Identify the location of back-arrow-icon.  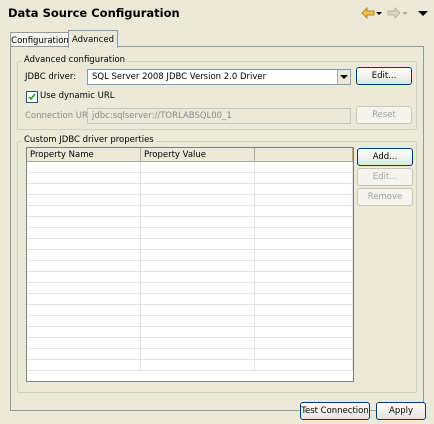
(368, 13).